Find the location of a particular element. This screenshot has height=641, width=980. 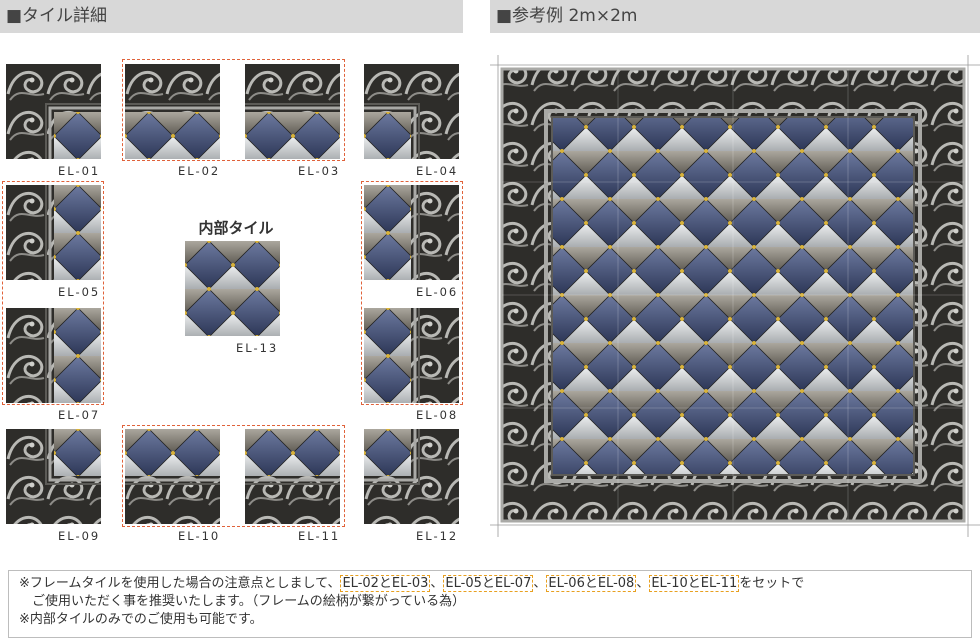

pair-note-el02-el03: EL-02とEL-03 is located at coordinates (385, 583).